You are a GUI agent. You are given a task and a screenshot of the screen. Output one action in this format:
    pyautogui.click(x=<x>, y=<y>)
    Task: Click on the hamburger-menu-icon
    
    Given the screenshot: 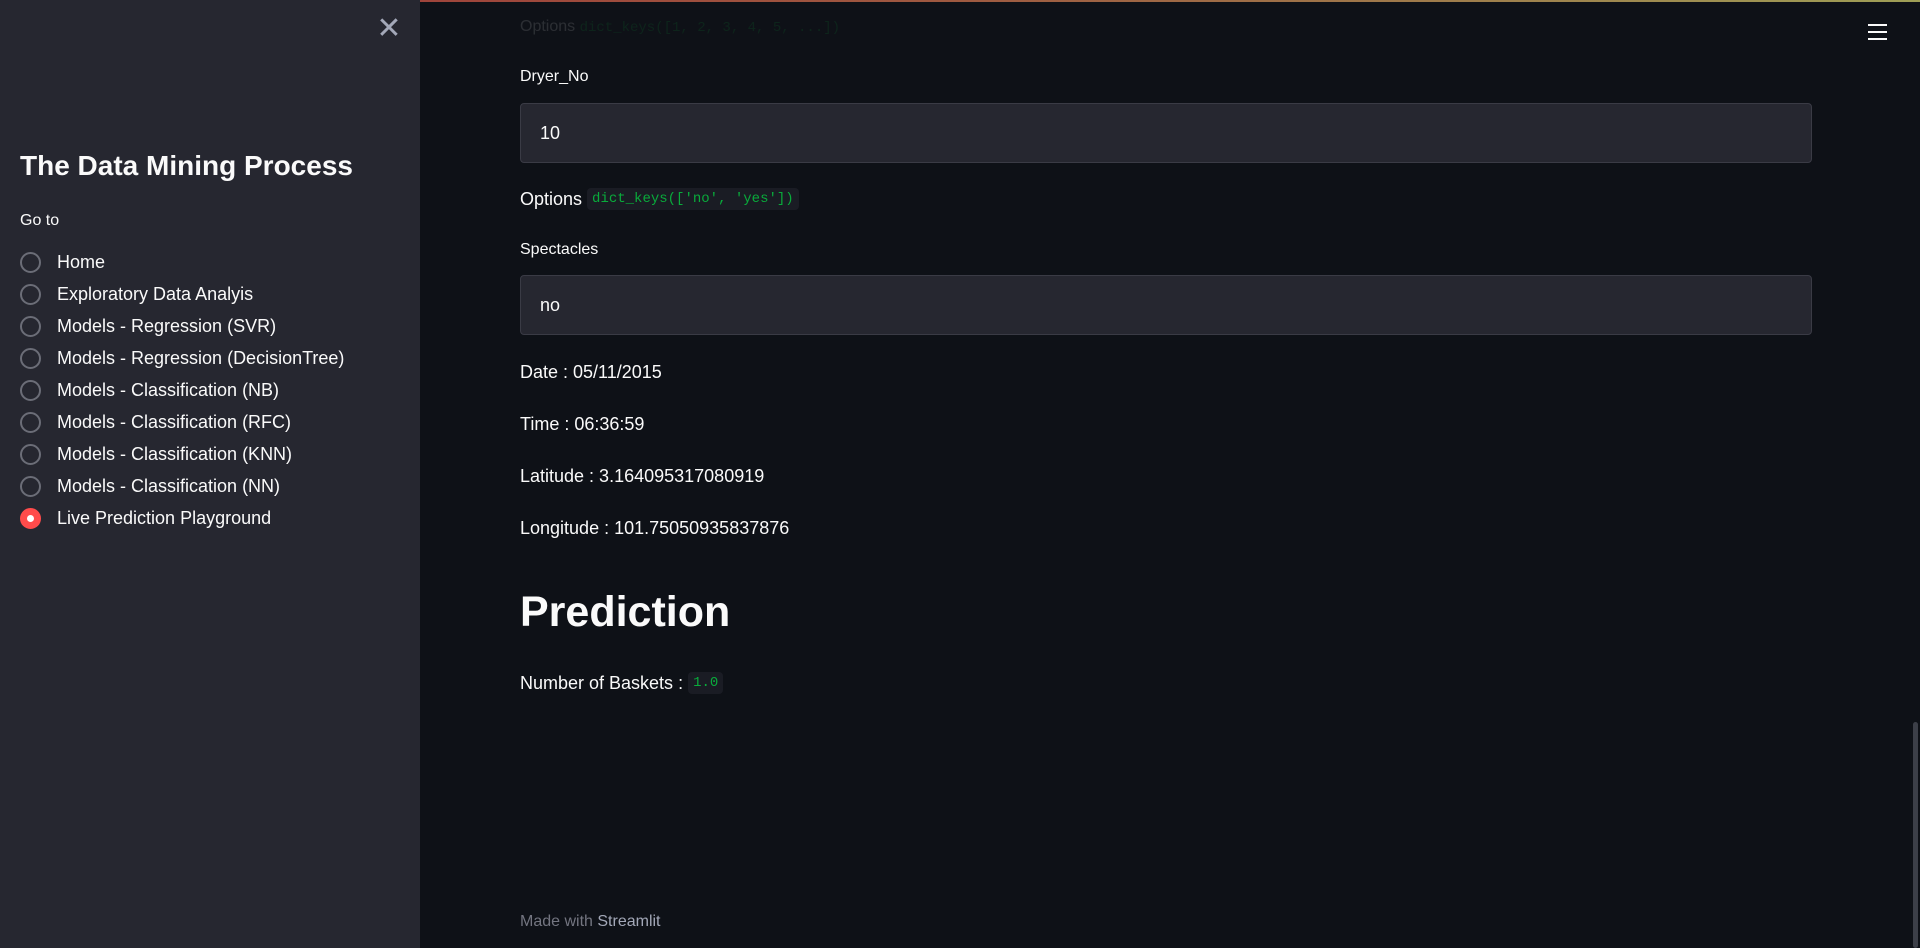 What is the action you would take?
    pyautogui.click(x=1879, y=33)
    